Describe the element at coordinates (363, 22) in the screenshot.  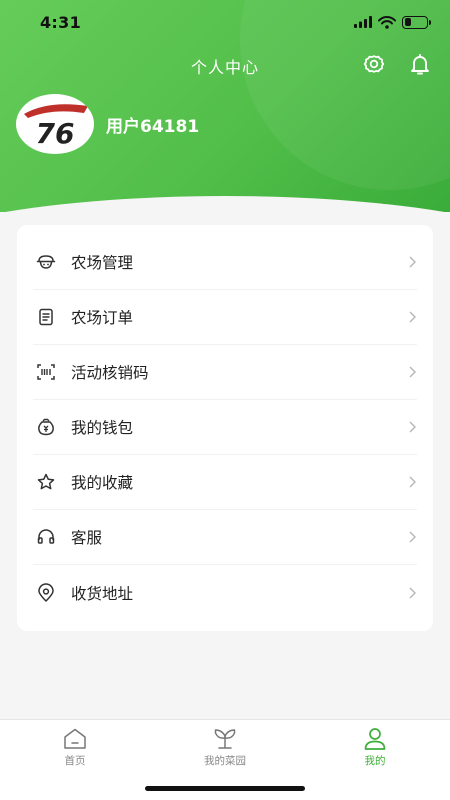
I see `signal-icon` at that location.